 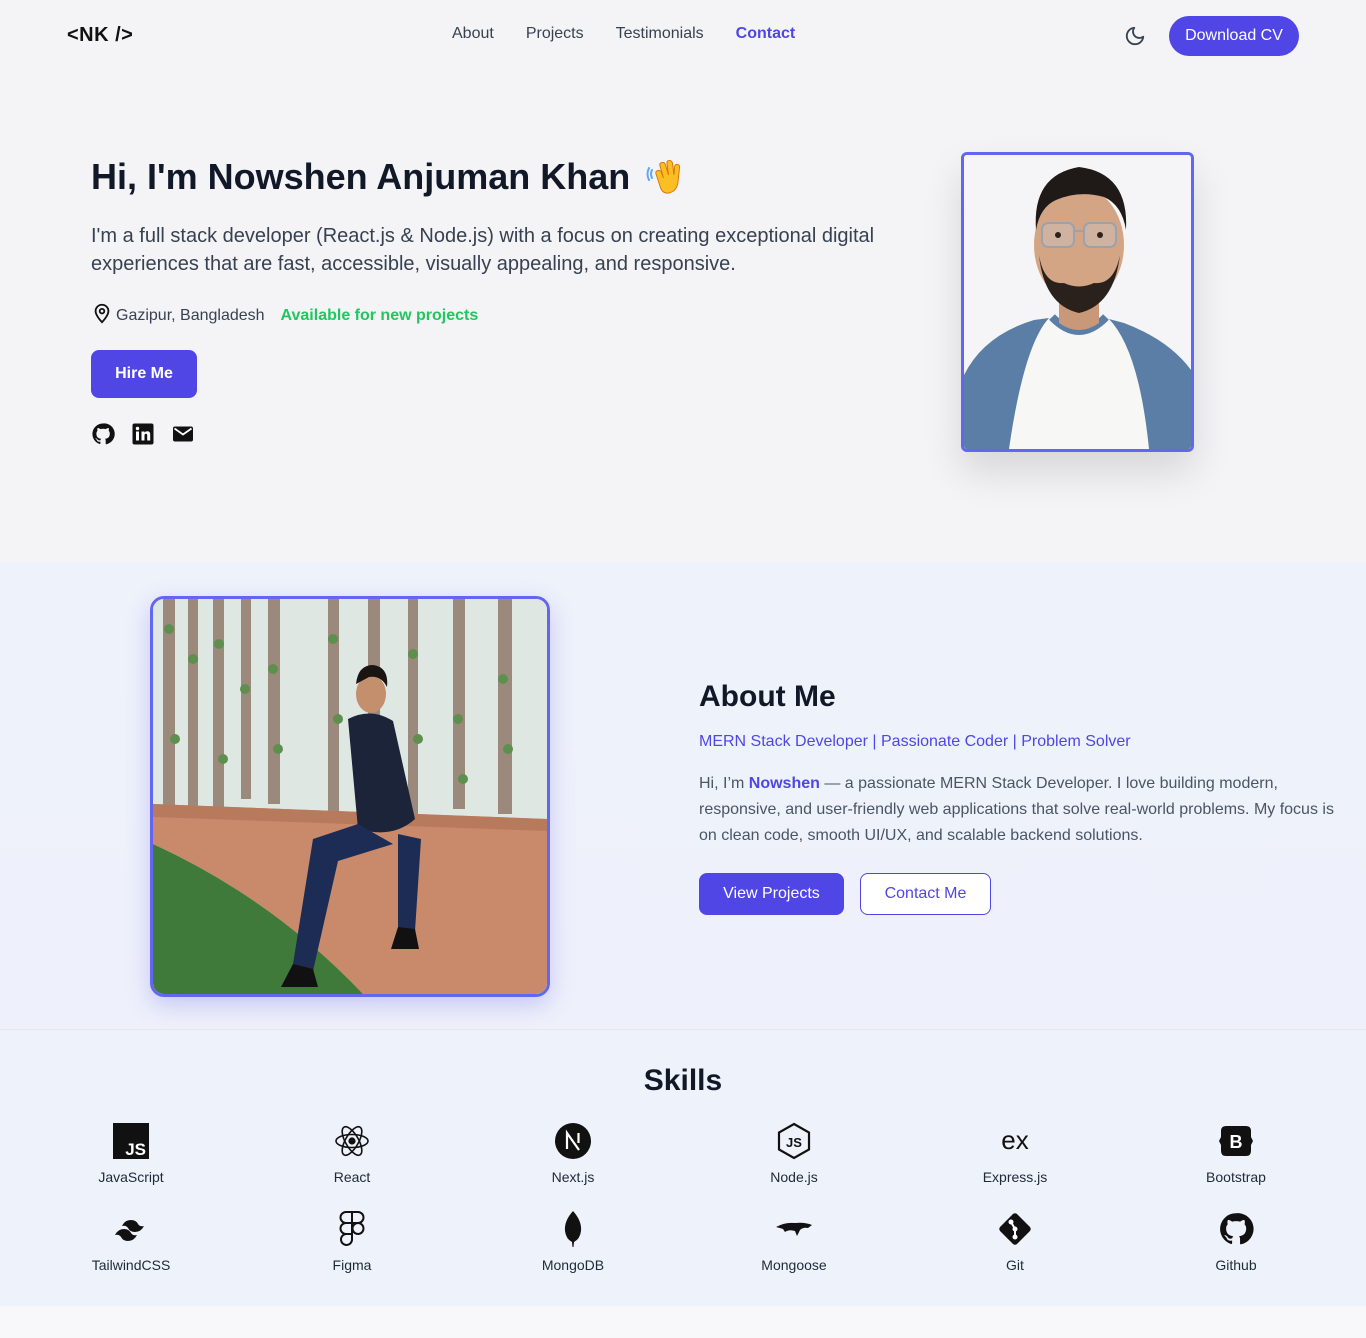 What do you see at coordinates (573, 1265) in the screenshot?
I see `skill-label: MongoDB` at bounding box center [573, 1265].